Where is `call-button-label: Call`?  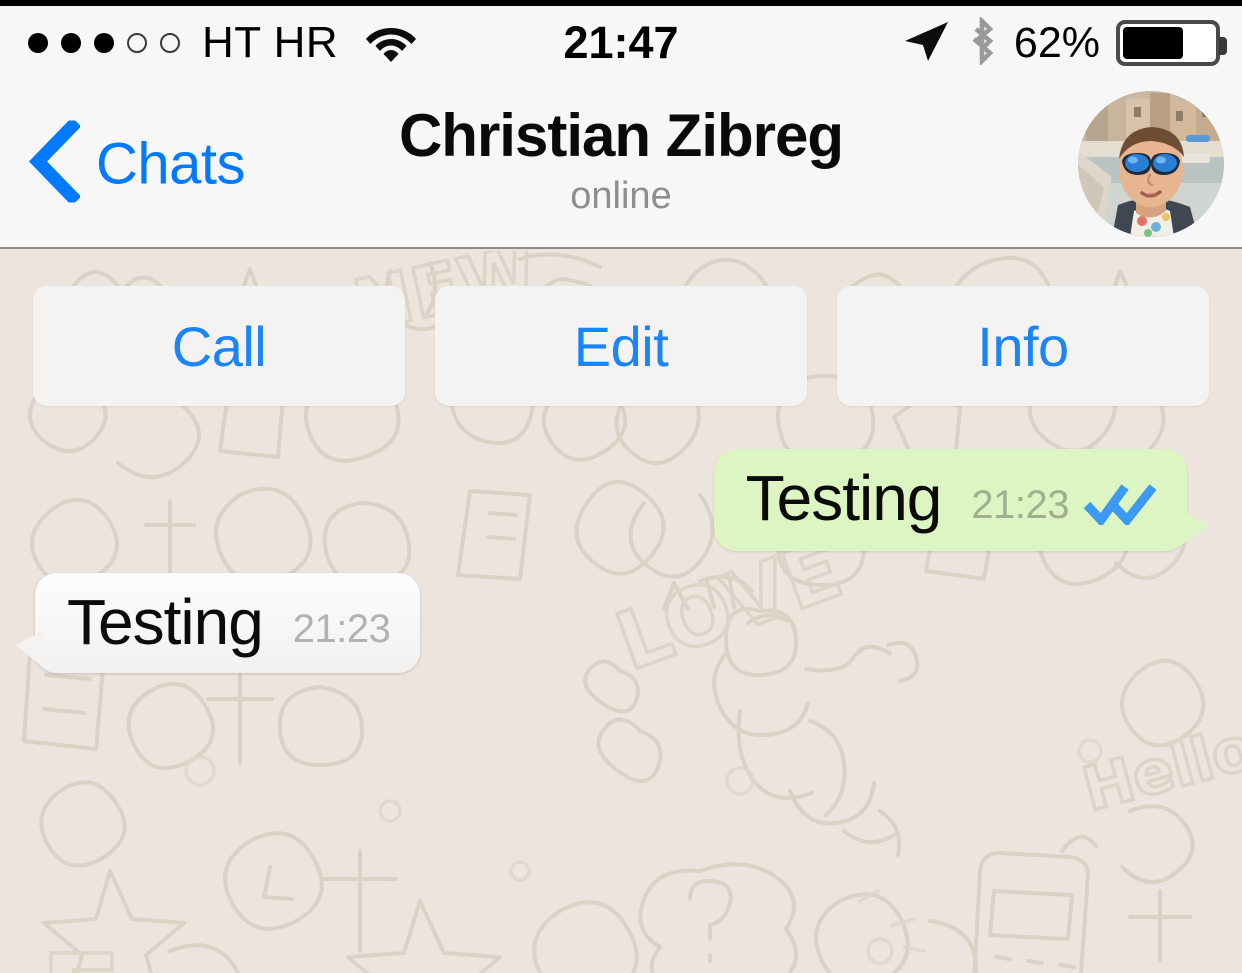
call-button-label: Call is located at coordinates (219, 346).